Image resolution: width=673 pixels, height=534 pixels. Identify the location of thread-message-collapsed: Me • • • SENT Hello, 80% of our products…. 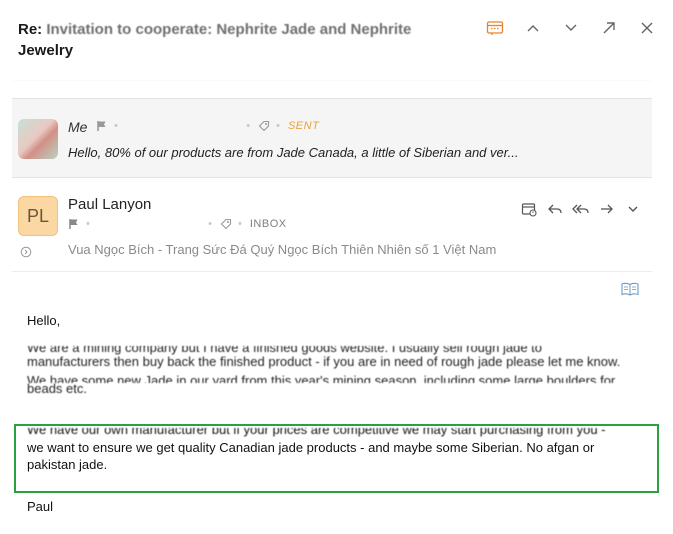
(332, 138).